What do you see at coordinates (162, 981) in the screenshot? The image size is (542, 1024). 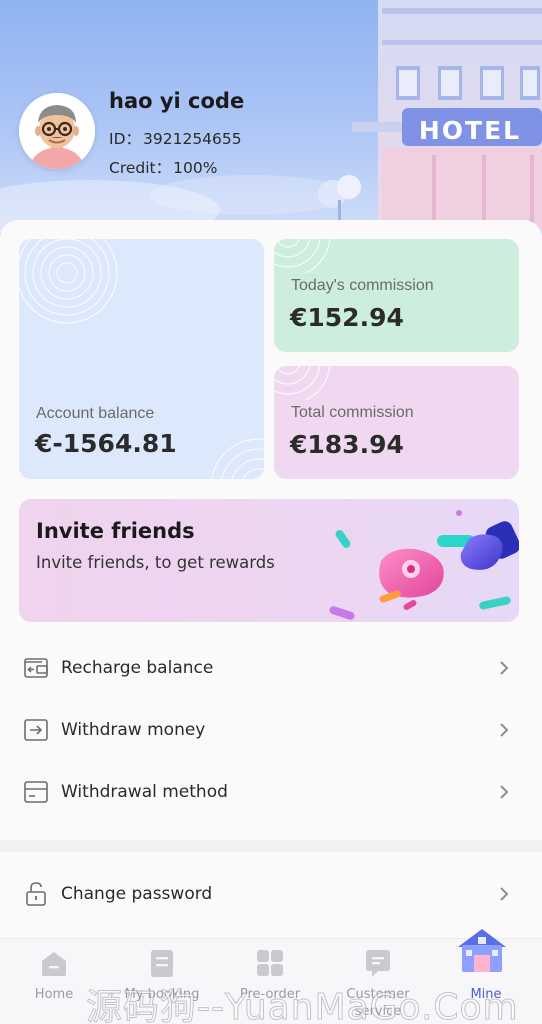 I see `tab-my-booking: My booking` at bounding box center [162, 981].